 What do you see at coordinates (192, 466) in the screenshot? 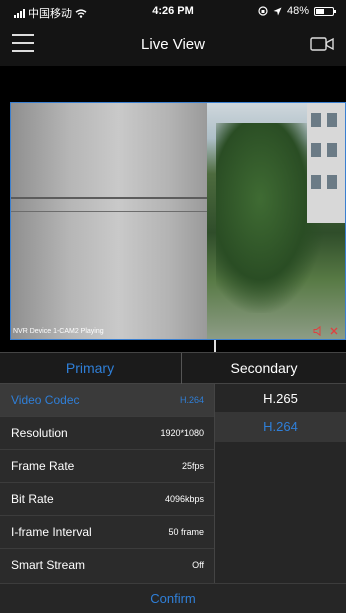
I see `setting-value: 25fps` at bounding box center [192, 466].